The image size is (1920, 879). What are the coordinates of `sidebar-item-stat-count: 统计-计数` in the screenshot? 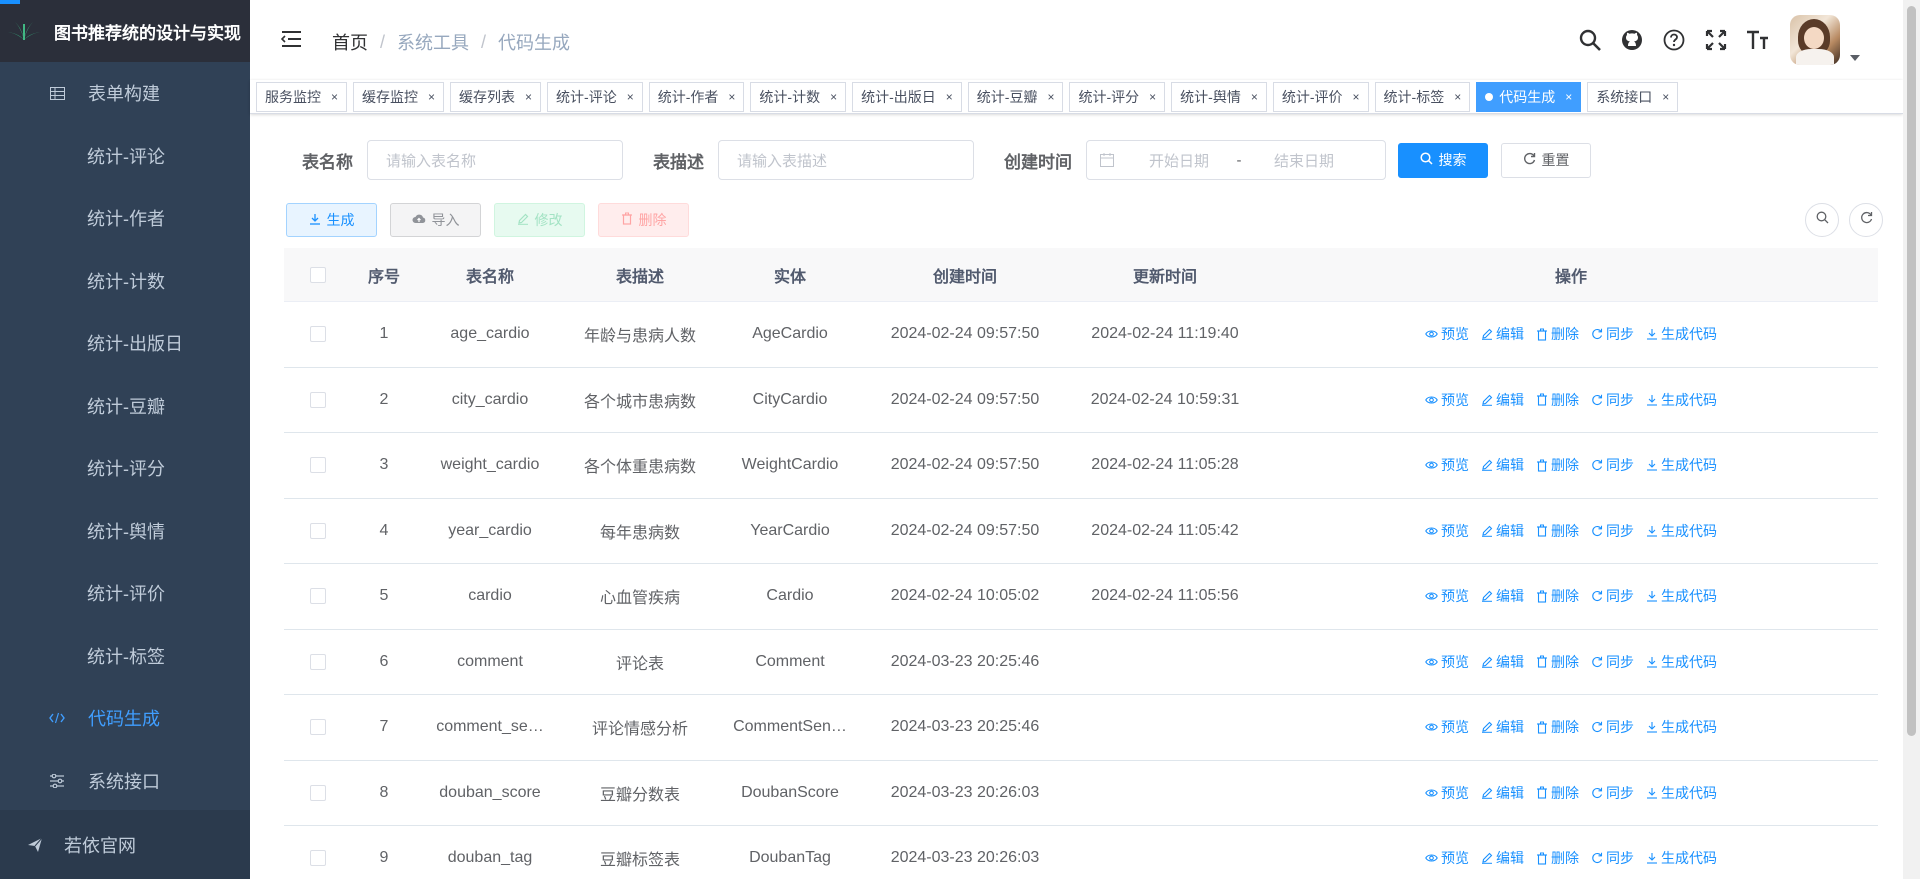 It's located at (125, 281).